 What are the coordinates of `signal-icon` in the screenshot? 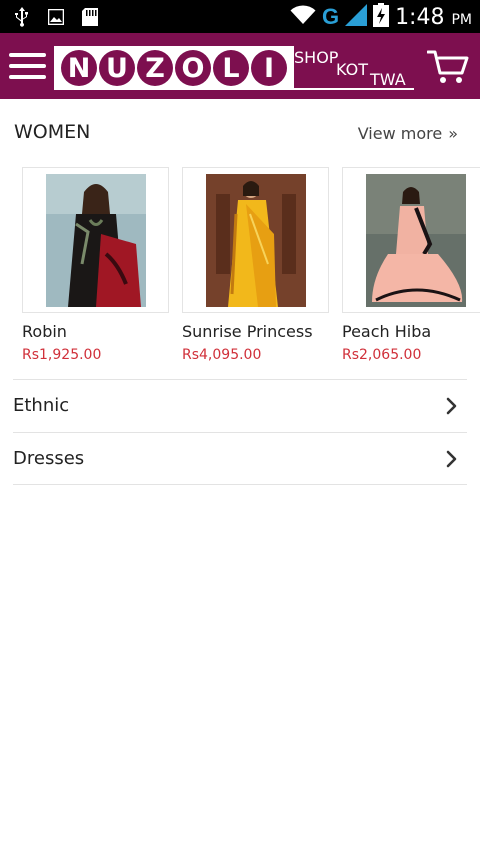 It's located at (356, 17).